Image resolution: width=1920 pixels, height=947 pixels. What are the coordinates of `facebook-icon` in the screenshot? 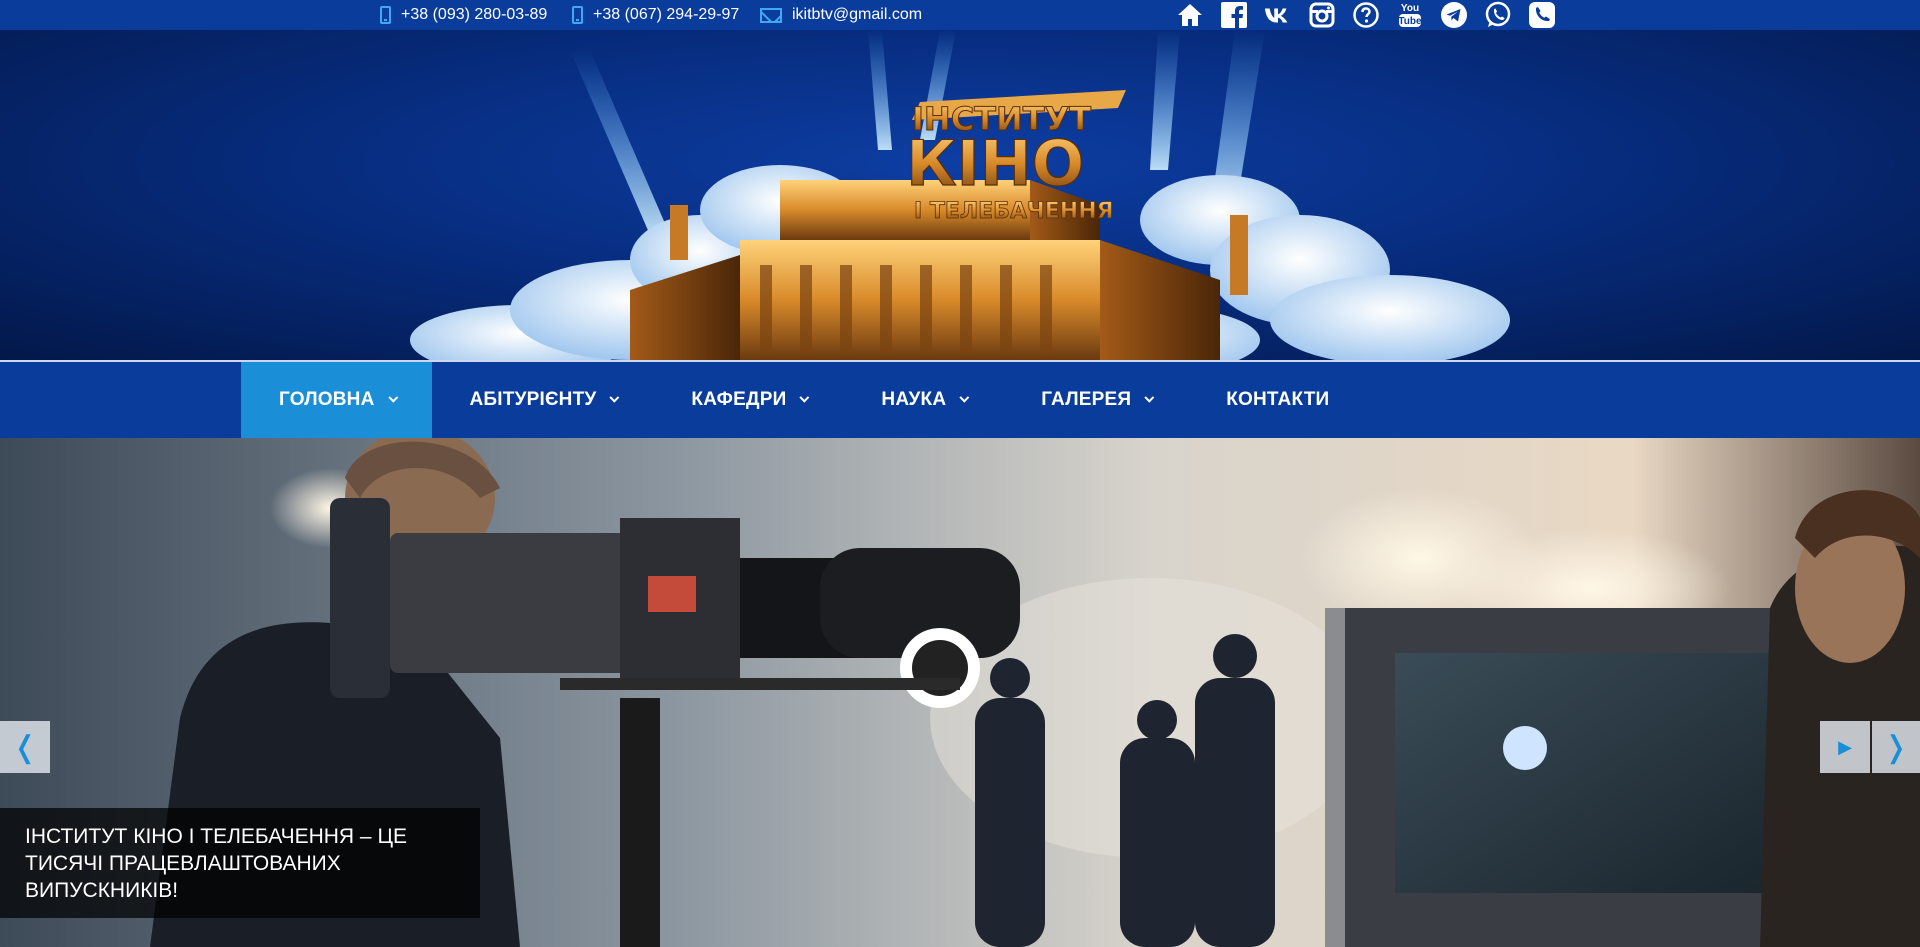 It's located at (1234, 15).